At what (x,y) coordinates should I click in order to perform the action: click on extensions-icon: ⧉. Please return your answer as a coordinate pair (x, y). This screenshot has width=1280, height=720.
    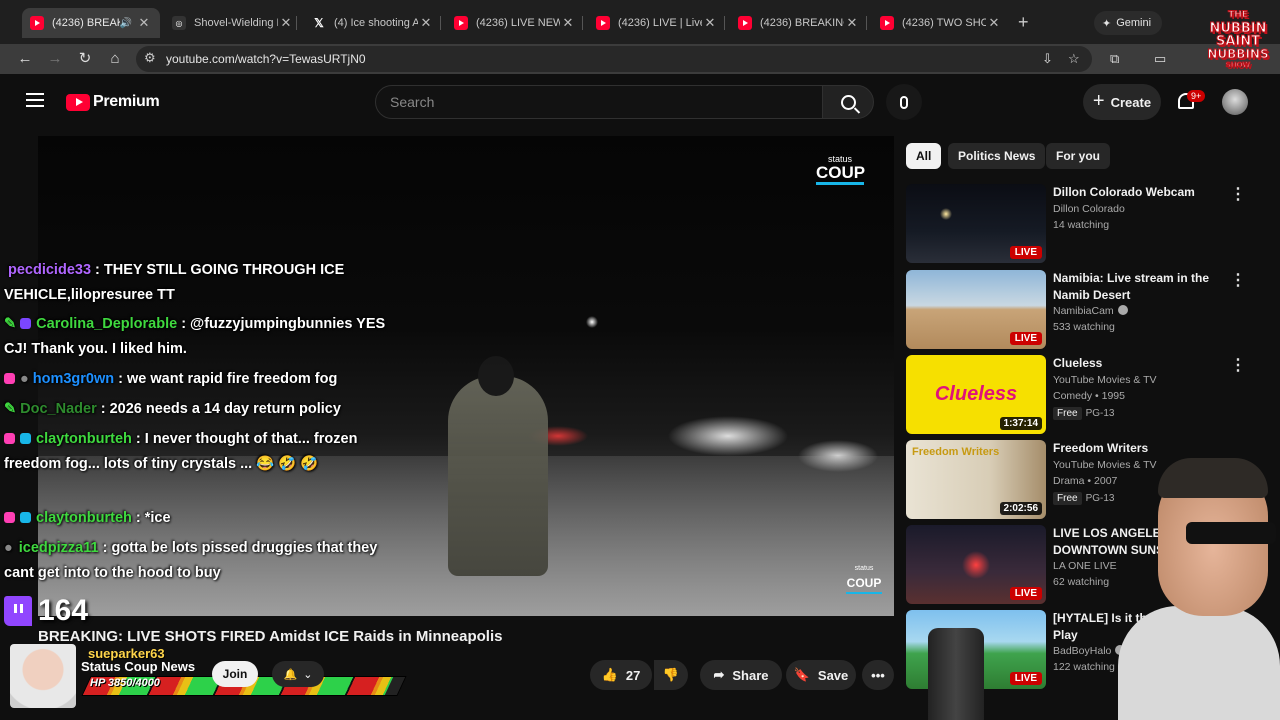
    Looking at the image, I should click on (1114, 59).